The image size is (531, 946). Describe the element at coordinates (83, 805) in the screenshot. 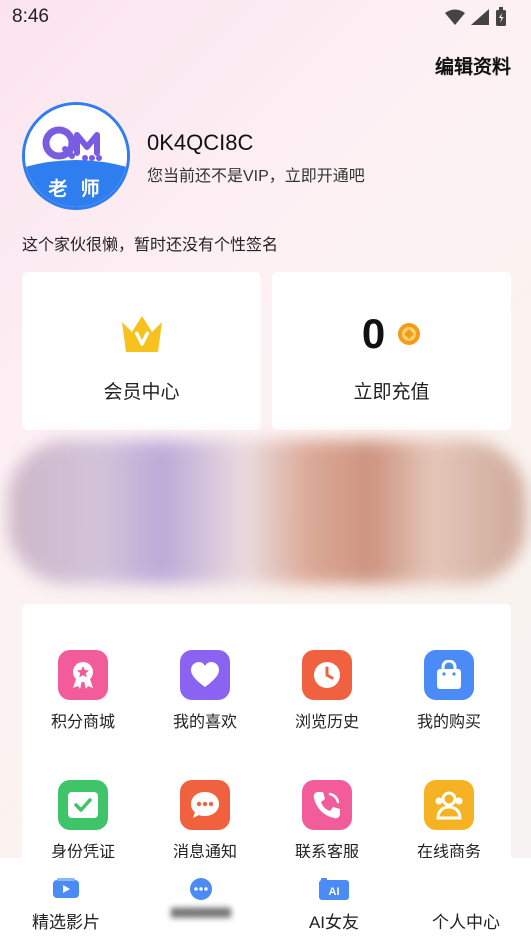

I see `check-icon` at that location.